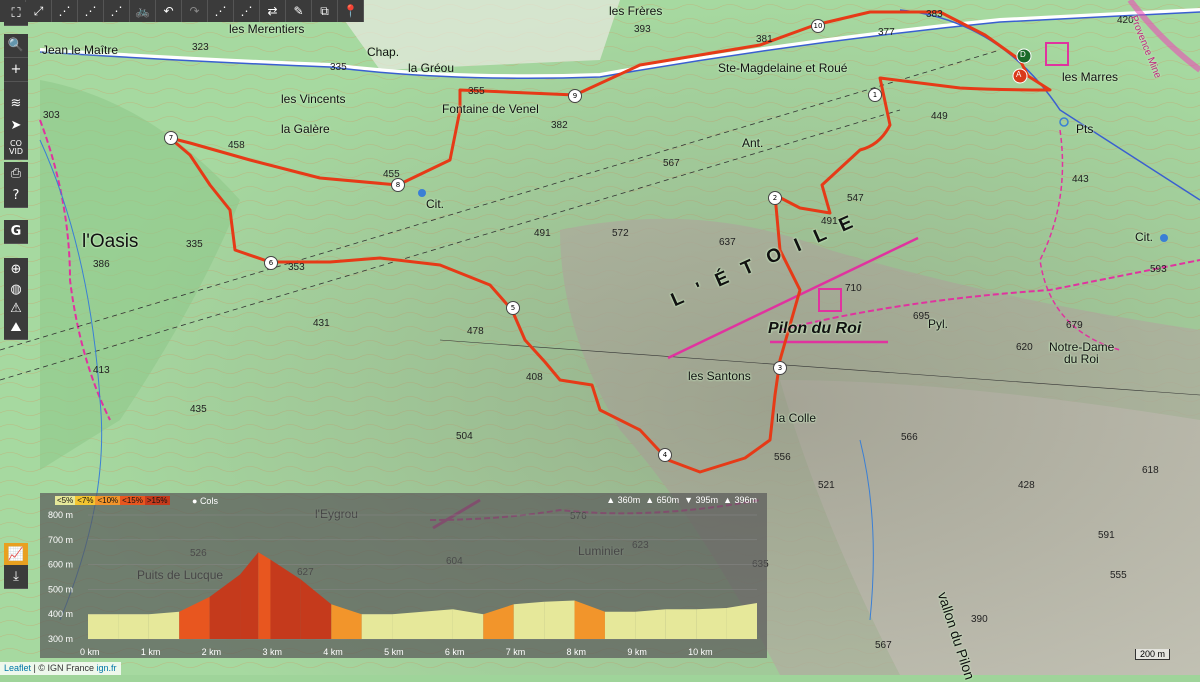 The image size is (1200, 682). I want to click on y-tick-label: 500 m, so click(60, 589).